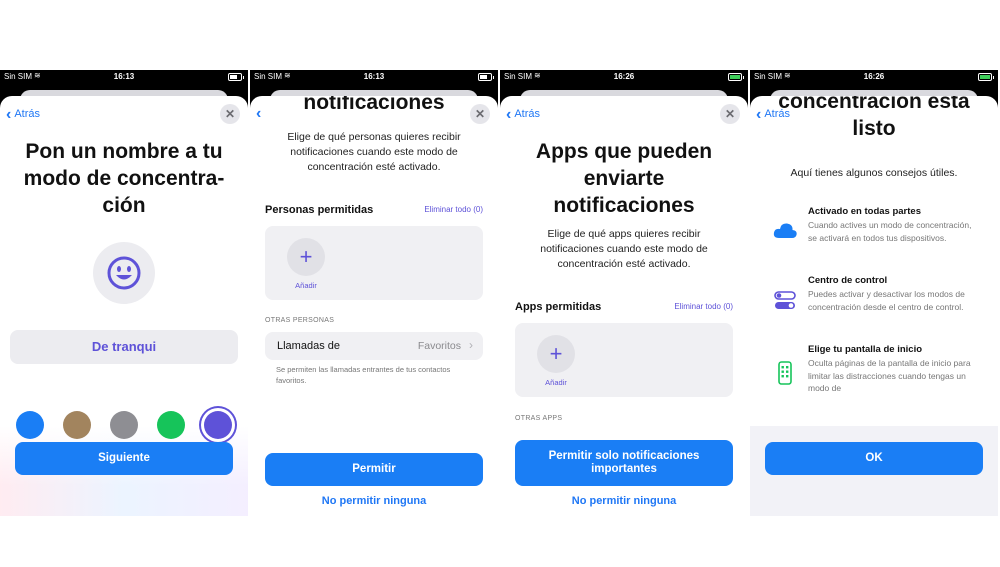  What do you see at coordinates (874, 118) in the screenshot?
I see `page-title: concentración está listo` at bounding box center [874, 118].